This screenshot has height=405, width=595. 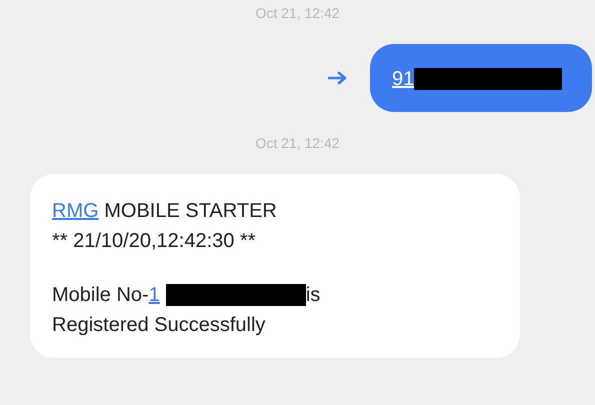 What do you see at coordinates (154, 241) in the screenshot?
I see `message-text: ** 21/10/20,12:42:30 **` at bounding box center [154, 241].